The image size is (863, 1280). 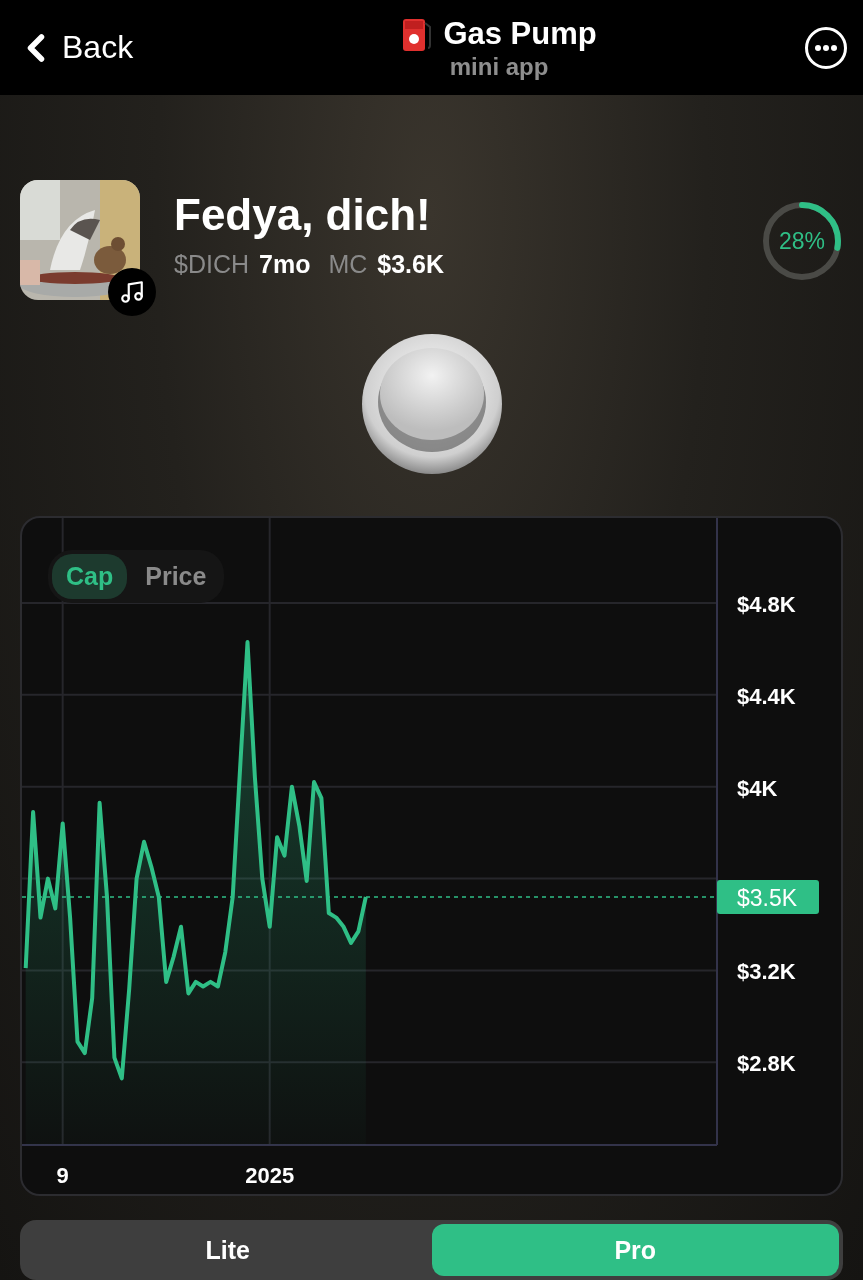 What do you see at coordinates (270, 1175) in the screenshot?
I see `x-axis-label: 2025` at bounding box center [270, 1175].